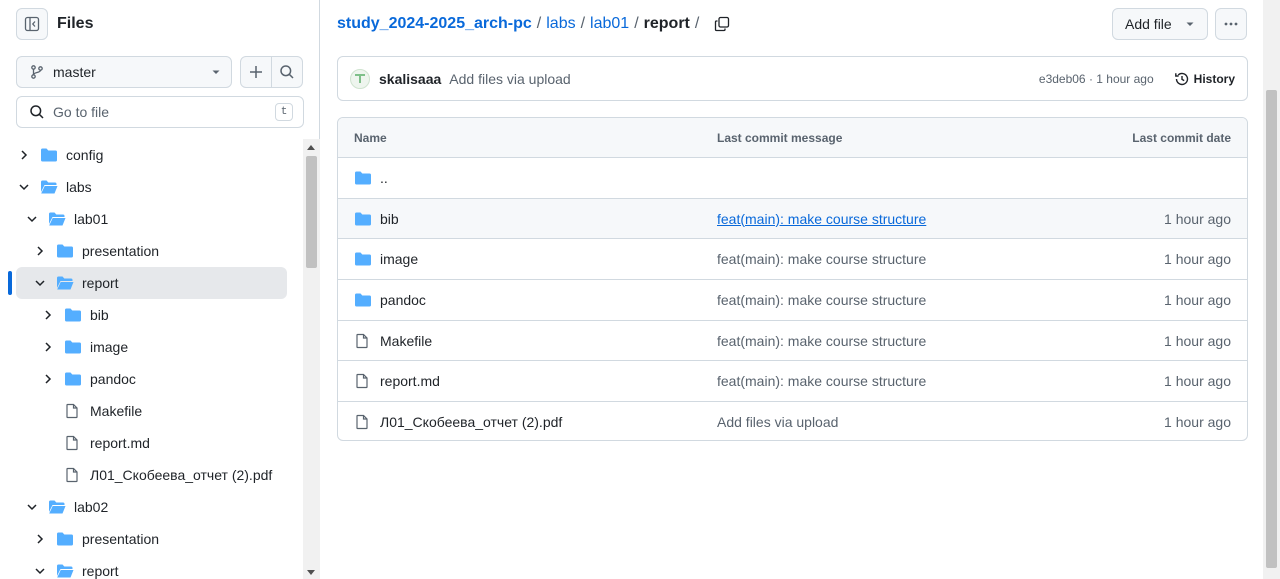 Image resolution: width=1280 pixels, height=579 pixels. I want to click on avatar, so click(360, 78).